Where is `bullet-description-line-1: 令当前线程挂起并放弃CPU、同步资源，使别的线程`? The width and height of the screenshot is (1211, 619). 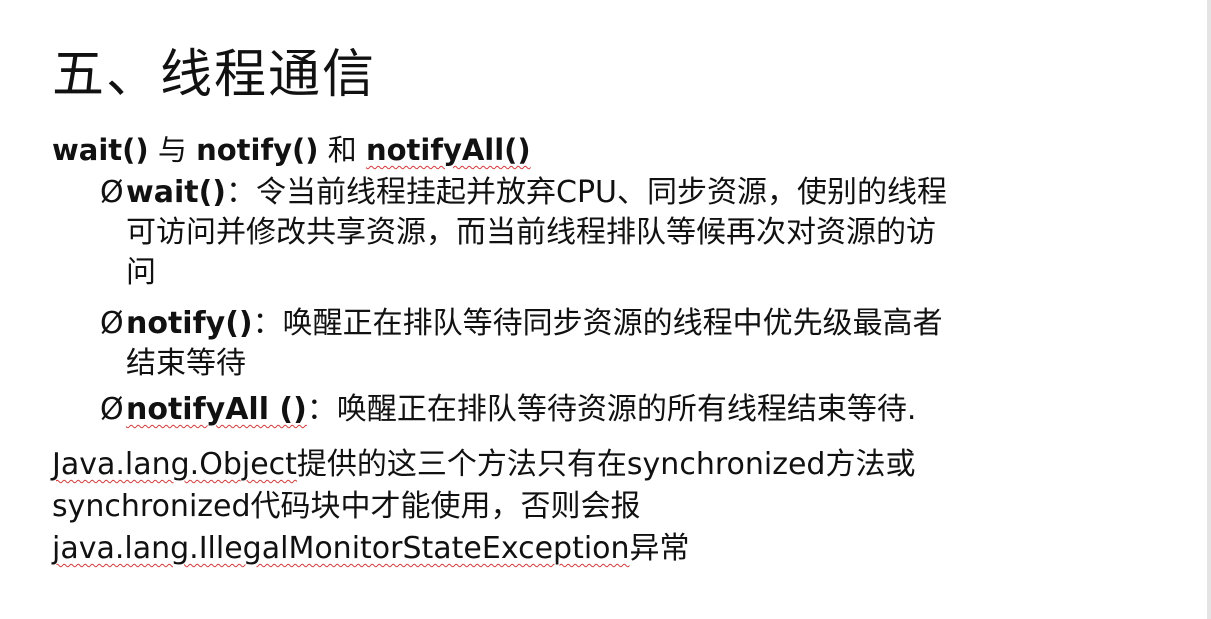
bullet-description-line-1: 令当前线程挂起并放弃CPU、同步资源，使别的线程 is located at coordinates (602, 192).